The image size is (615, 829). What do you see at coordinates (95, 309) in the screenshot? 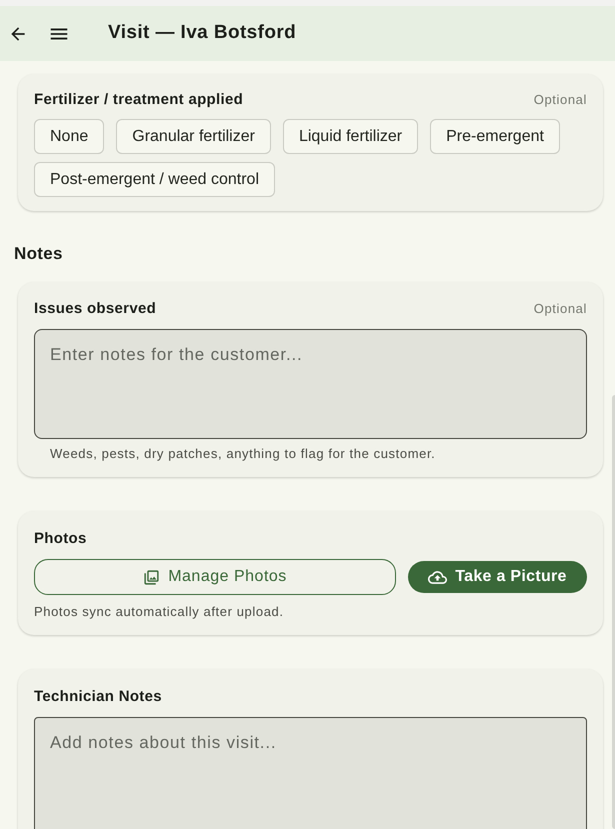
I see `field-label: Issues observed` at bounding box center [95, 309].